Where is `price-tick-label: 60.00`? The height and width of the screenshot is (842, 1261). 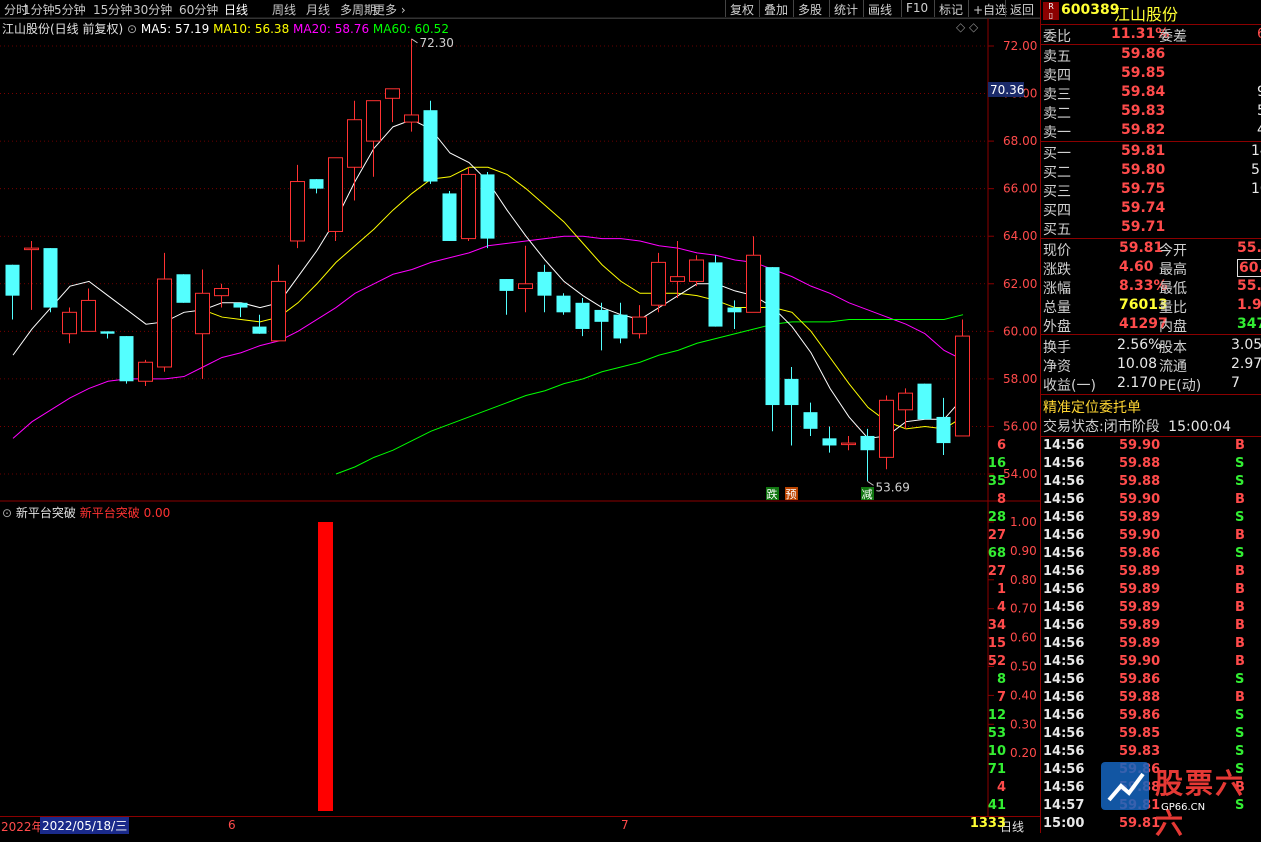
price-tick-label: 60.00 is located at coordinates (1020, 331).